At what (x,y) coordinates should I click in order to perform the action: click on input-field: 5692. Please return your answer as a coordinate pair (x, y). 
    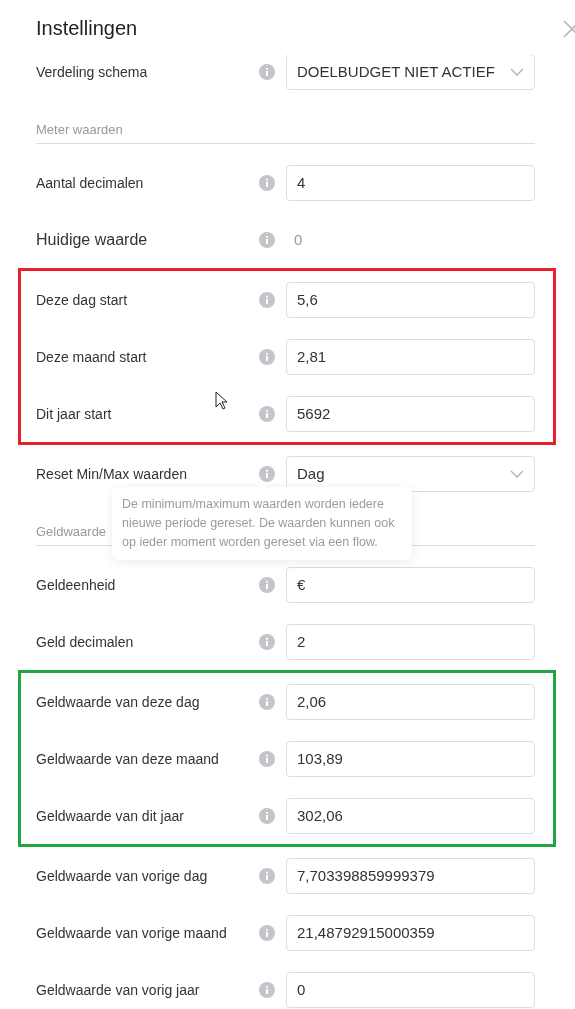
    Looking at the image, I should click on (410, 413).